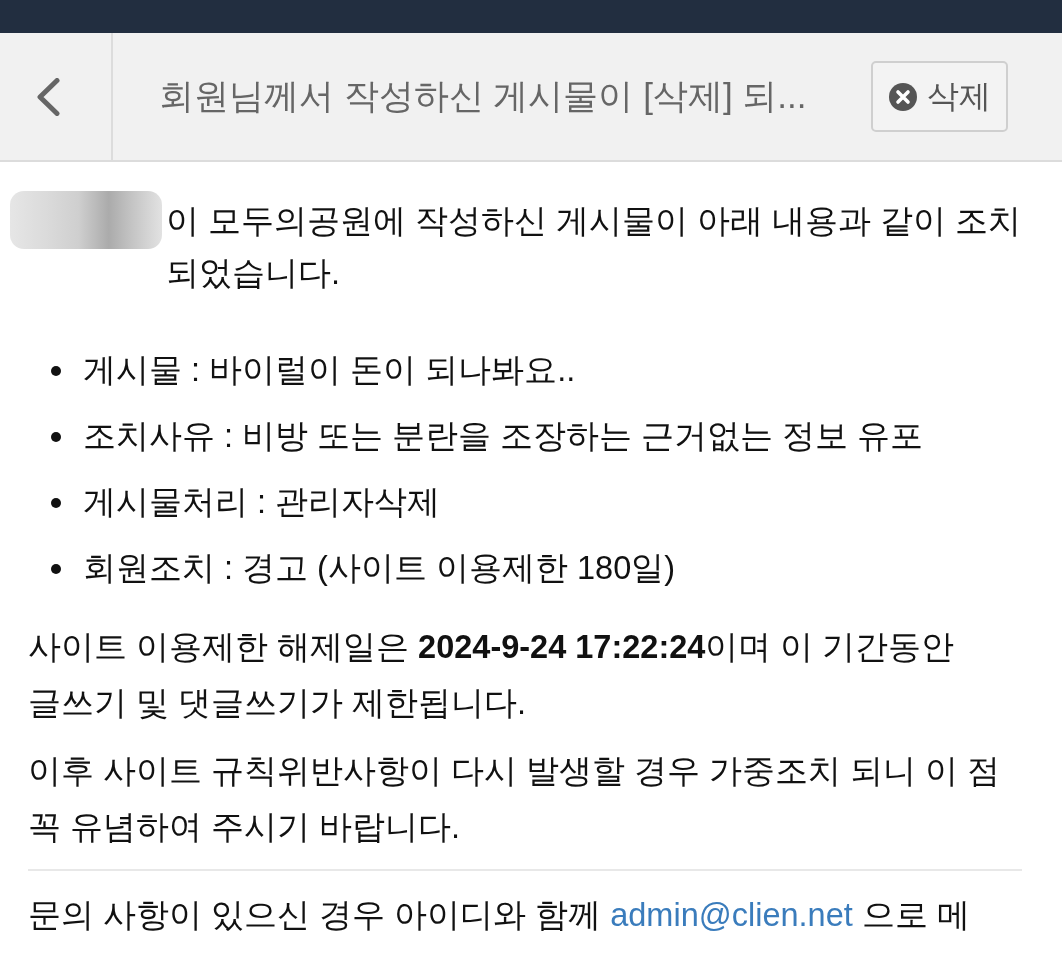  I want to click on notice-paragraph: 사이트 이용제한 해제일은 2024-9-24 17:22:24이며 이 기간동안 글쓰기 및 댓글쓰기가 제한됩니다., so click(492, 675).